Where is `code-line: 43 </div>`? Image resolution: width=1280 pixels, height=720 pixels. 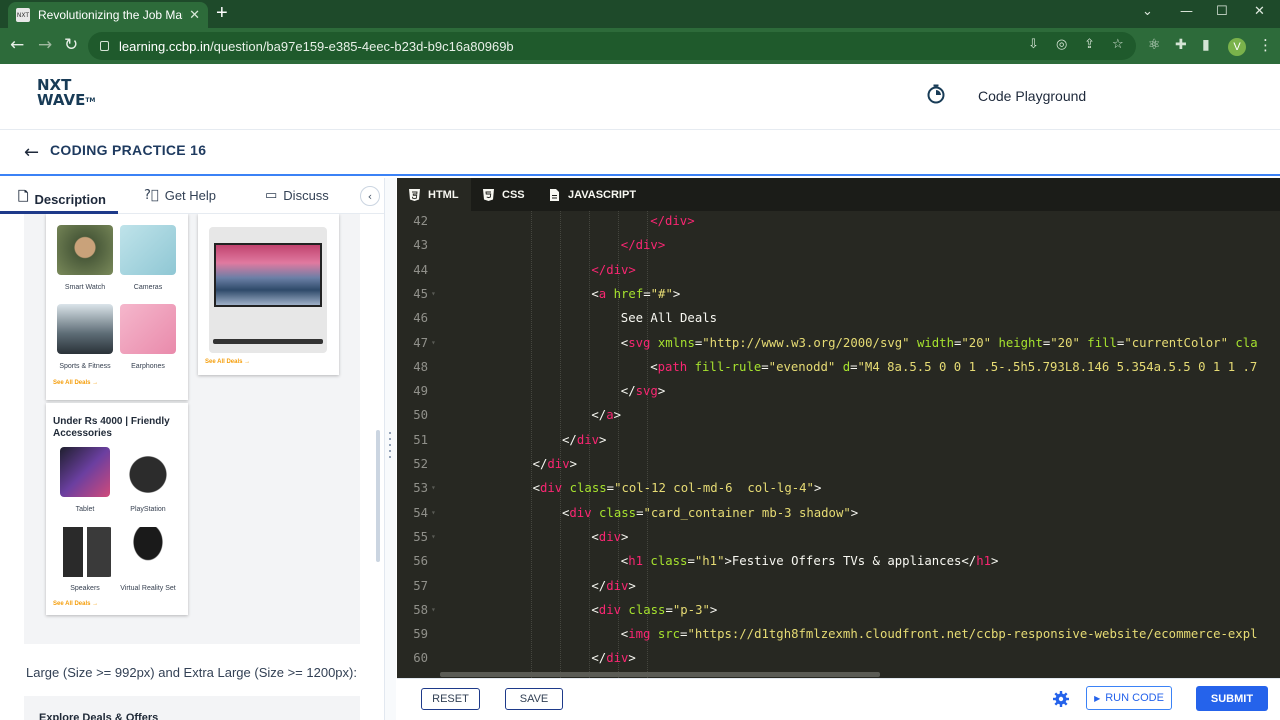
code-line: 43 </div> is located at coordinates (838, 249).